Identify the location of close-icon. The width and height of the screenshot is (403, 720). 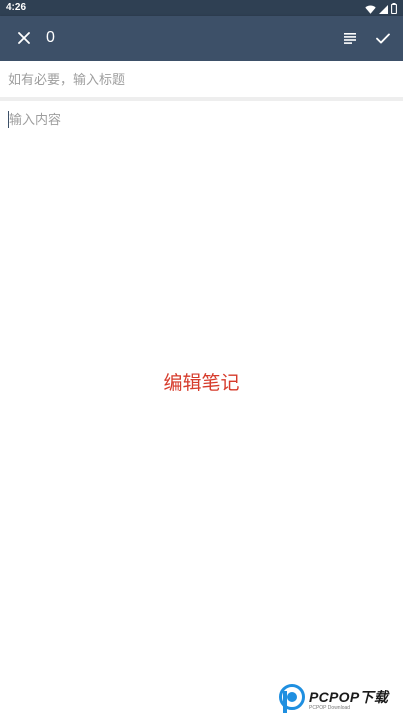
(24, 38).